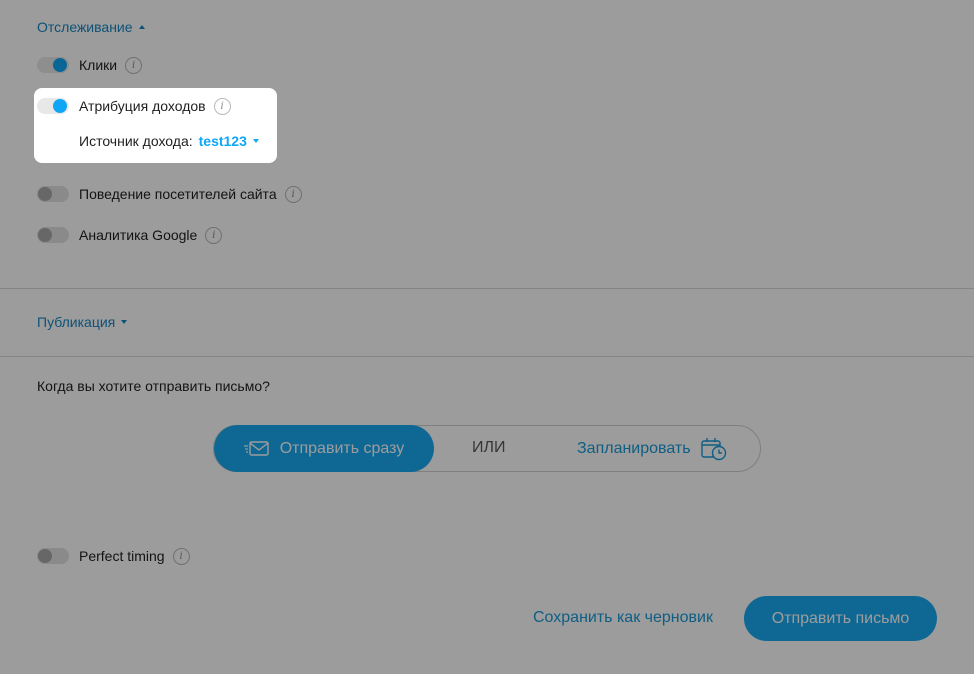 The height and width of the screenshot is (674, 974). Describe the element at coordinates (342, 448) in the screenshot. I see `send-now-label: Отправить сразу` at that location.